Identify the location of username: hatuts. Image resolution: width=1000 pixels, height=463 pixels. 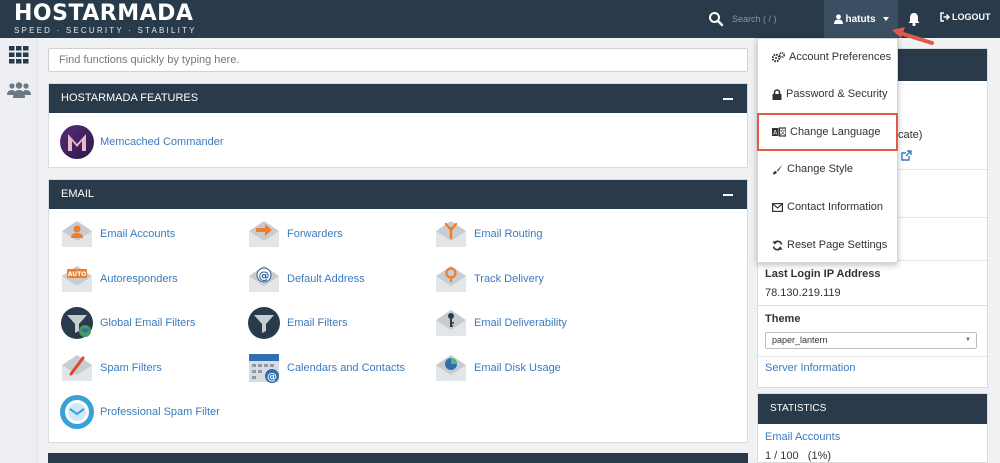
(860, 19).